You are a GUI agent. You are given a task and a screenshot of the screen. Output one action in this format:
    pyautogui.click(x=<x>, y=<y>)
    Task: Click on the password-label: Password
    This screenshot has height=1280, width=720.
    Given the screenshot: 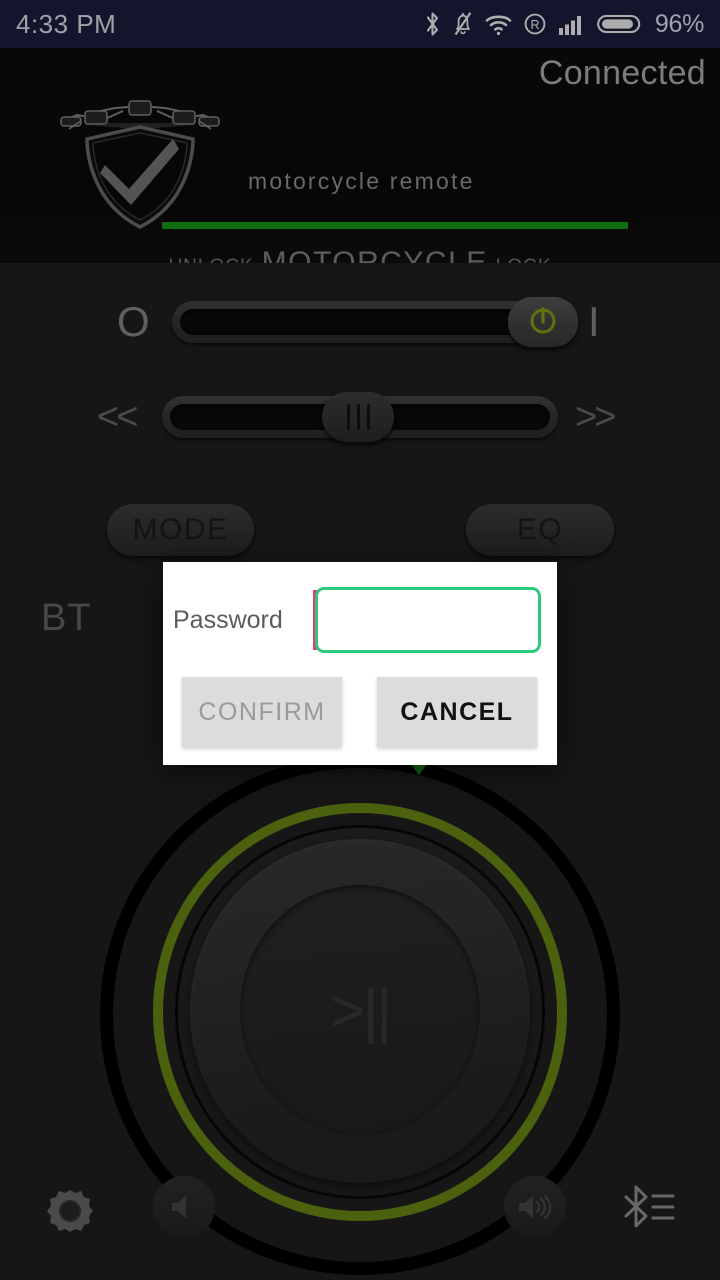 What is the action you would take?
    pyautogui.click(x=228, y=619)
    